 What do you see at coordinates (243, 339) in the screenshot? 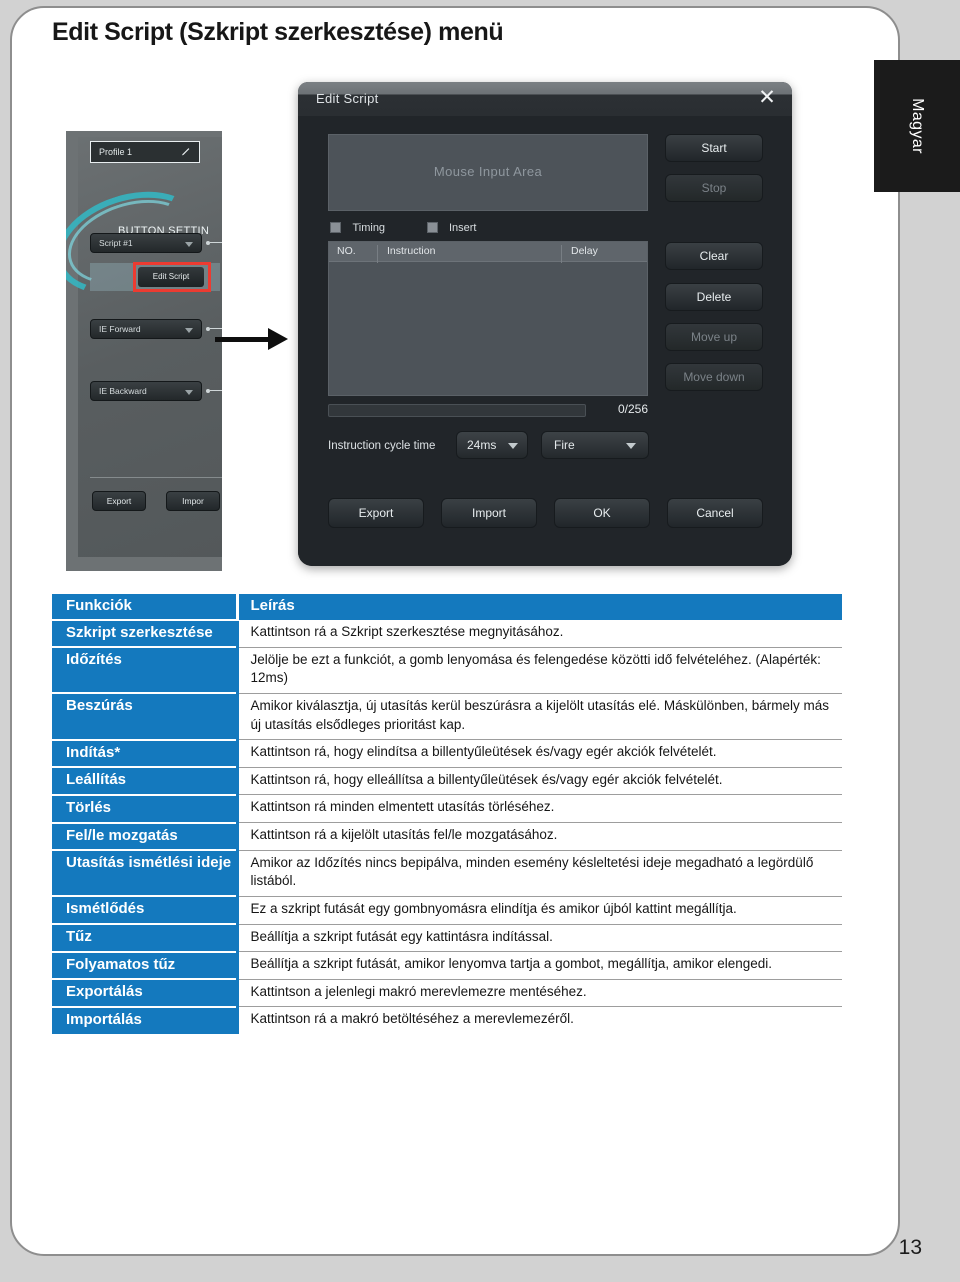
I see `callout-arrow-line` at bounding box center [243, 339].